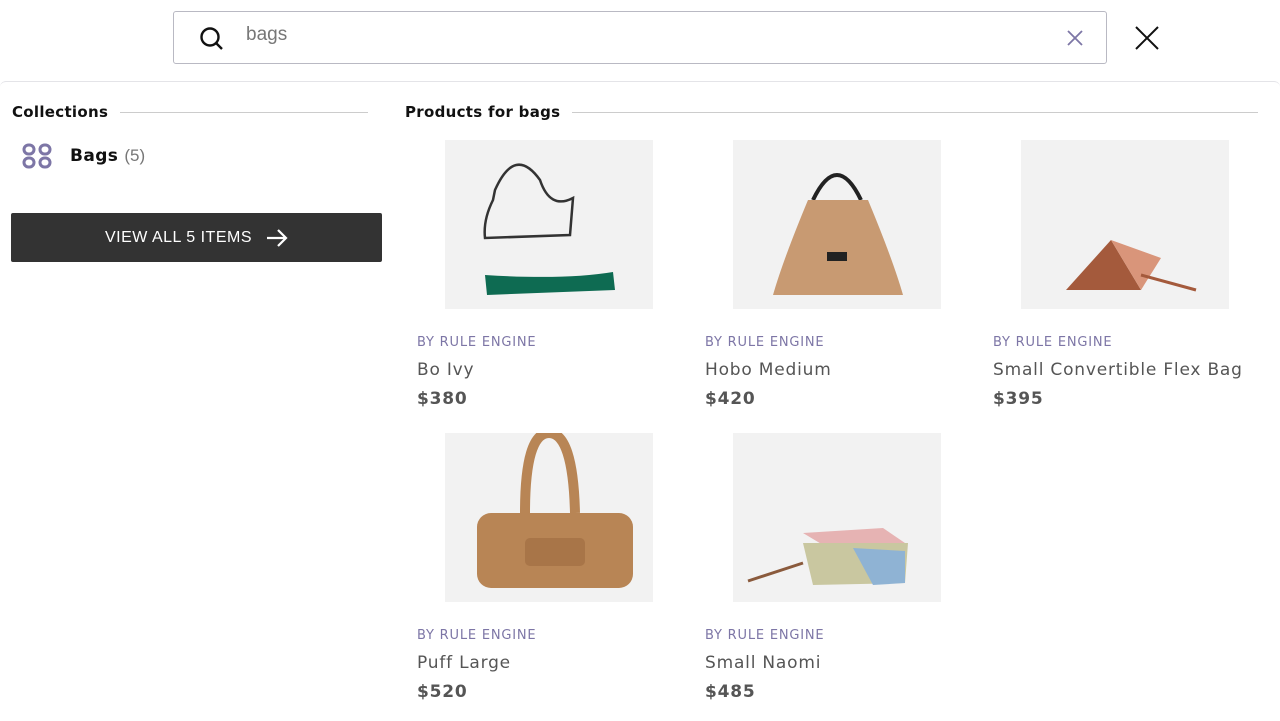 This screenshot has width=1280, height=721. Describe the element at coordinates (464, 663) in the screenshot. I see `product-title: Puff Large` at that location.